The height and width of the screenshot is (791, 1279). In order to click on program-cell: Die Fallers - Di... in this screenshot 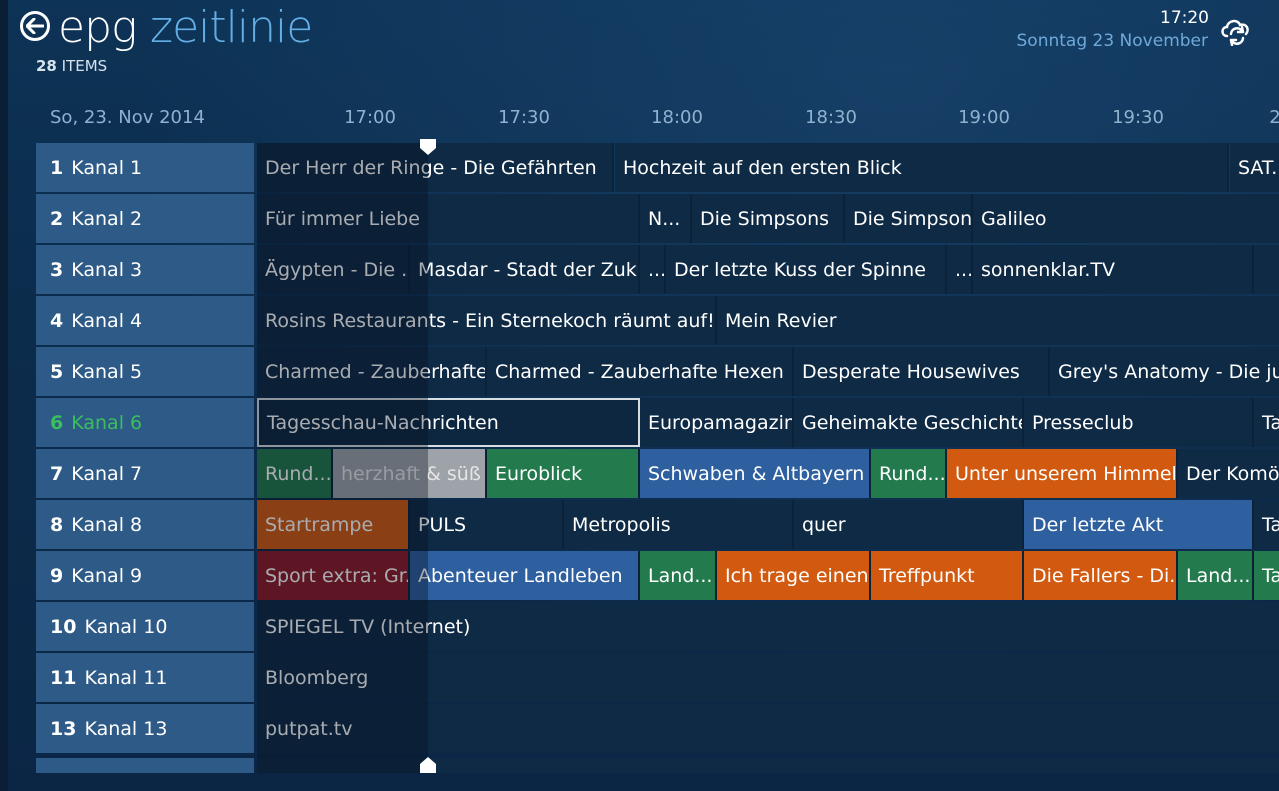, I will do `click(1101, 575)`.